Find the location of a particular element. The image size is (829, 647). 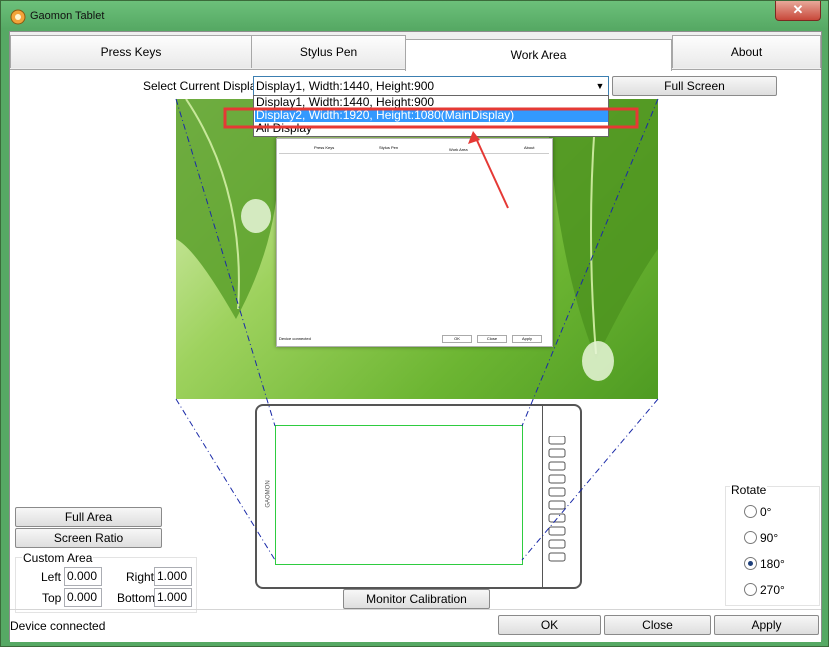

tablet-device: GAOMON is located at coordinates (418, 496).